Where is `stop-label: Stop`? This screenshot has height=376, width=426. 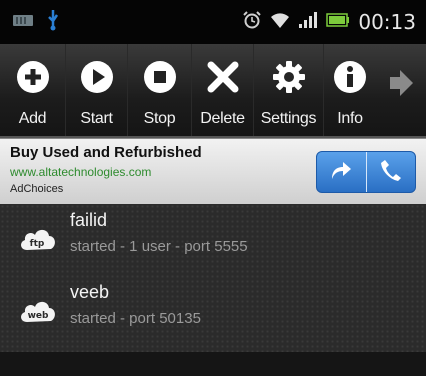
stop-label: Stop is located at coordinates (159, 118).